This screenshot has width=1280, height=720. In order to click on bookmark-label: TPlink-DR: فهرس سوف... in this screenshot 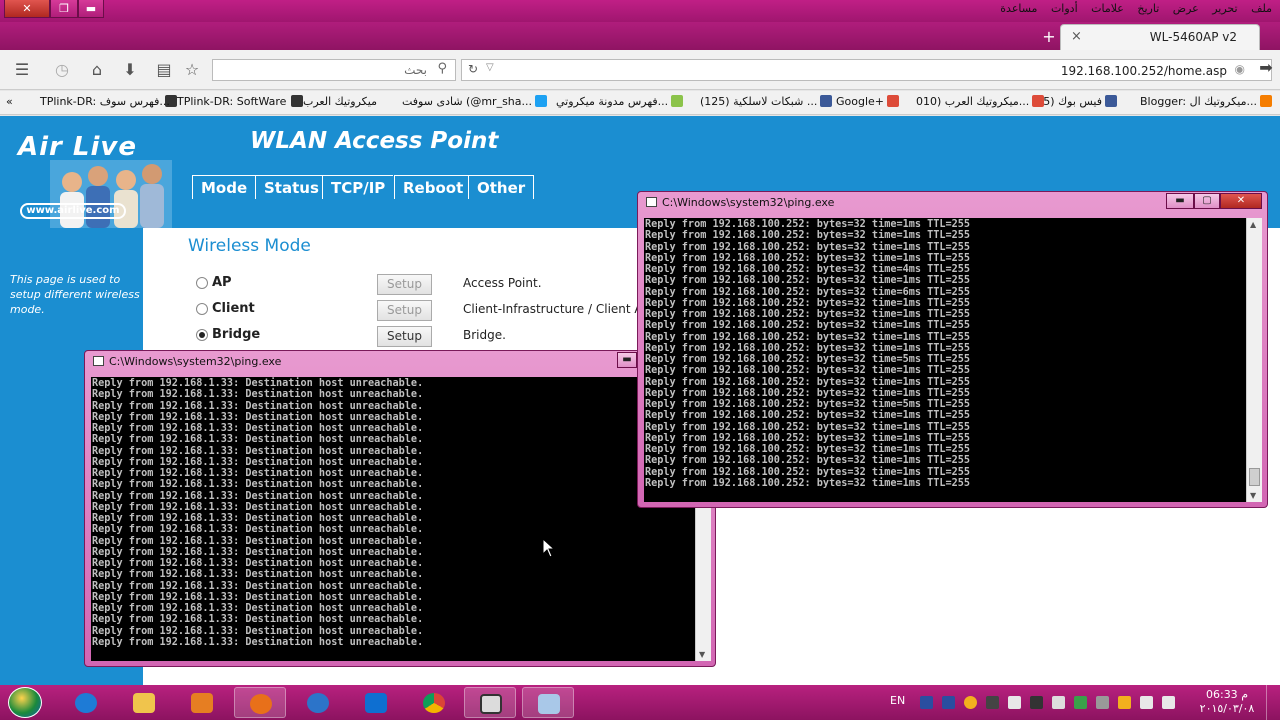, I will do `click(105, 101)`.